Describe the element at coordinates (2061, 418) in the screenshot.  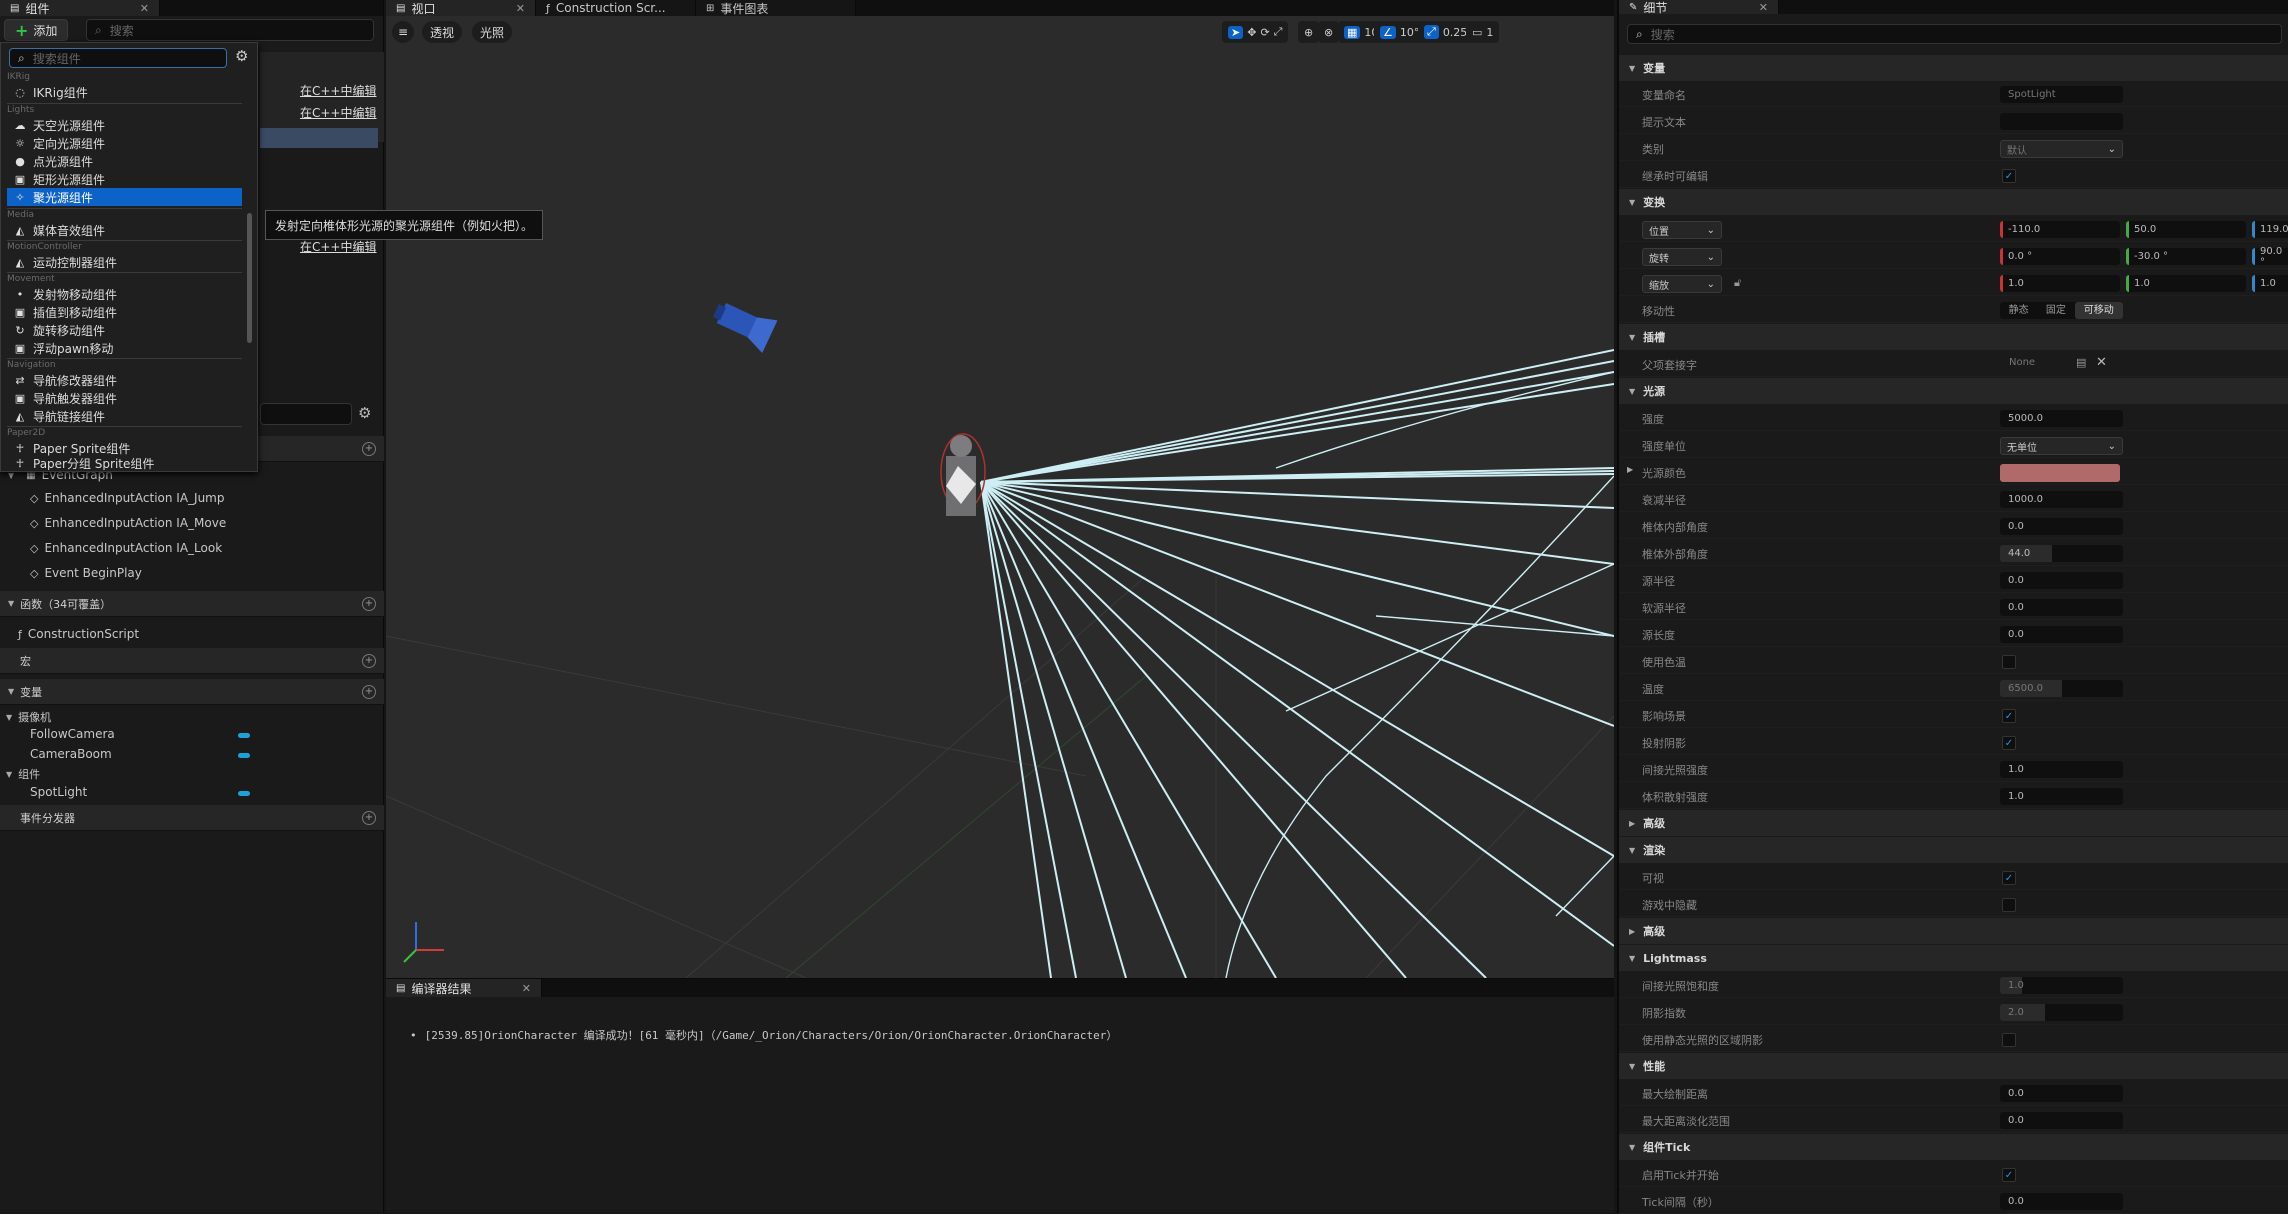
I see `intensity-field: 5000.0` at that location.